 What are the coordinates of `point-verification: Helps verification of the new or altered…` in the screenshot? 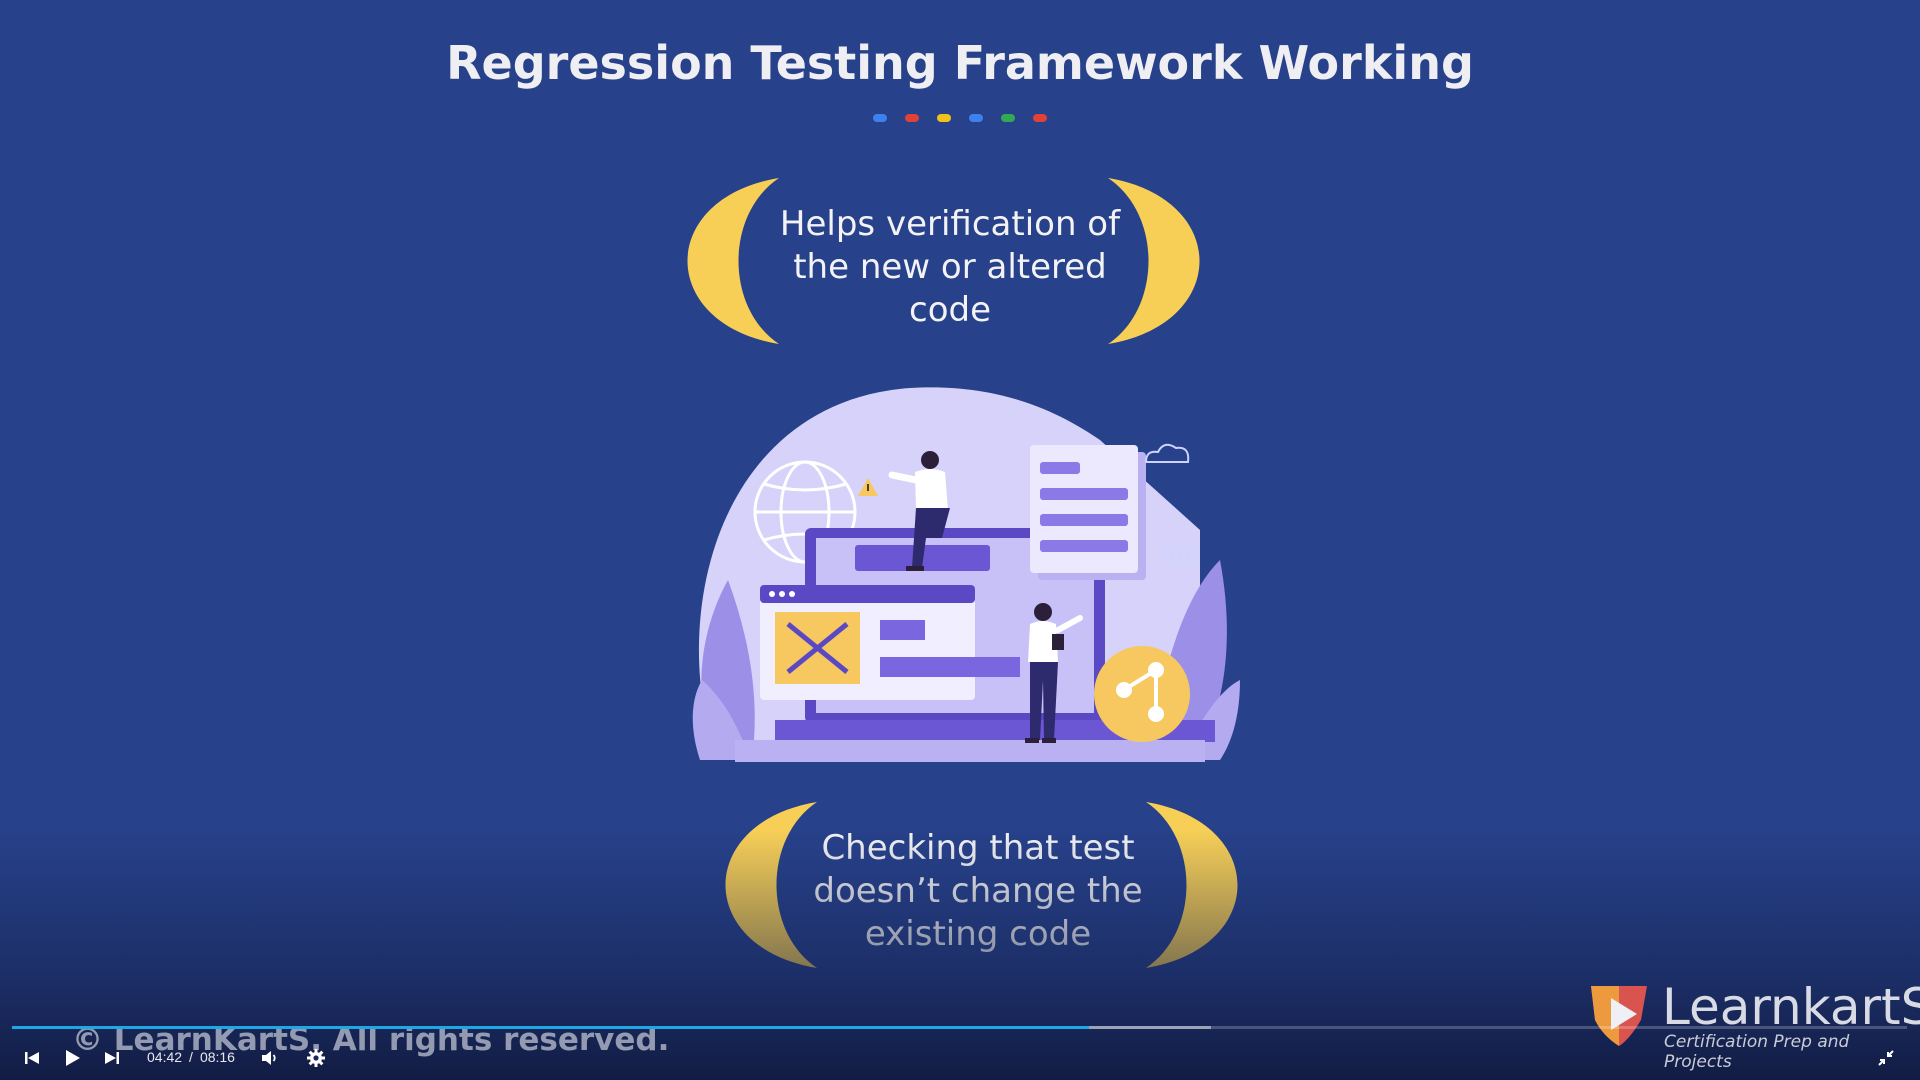 It's located at (950, 267).